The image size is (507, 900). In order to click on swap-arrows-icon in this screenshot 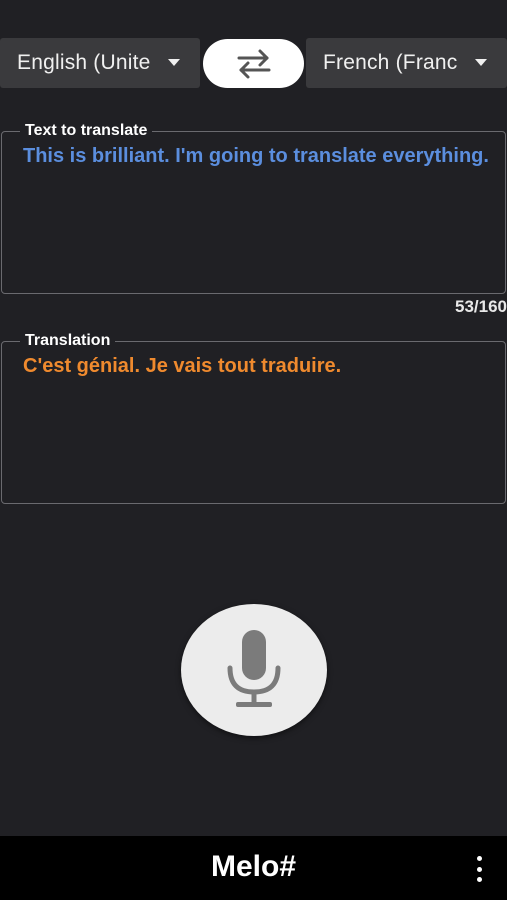, I will do `click(253, 63)`.